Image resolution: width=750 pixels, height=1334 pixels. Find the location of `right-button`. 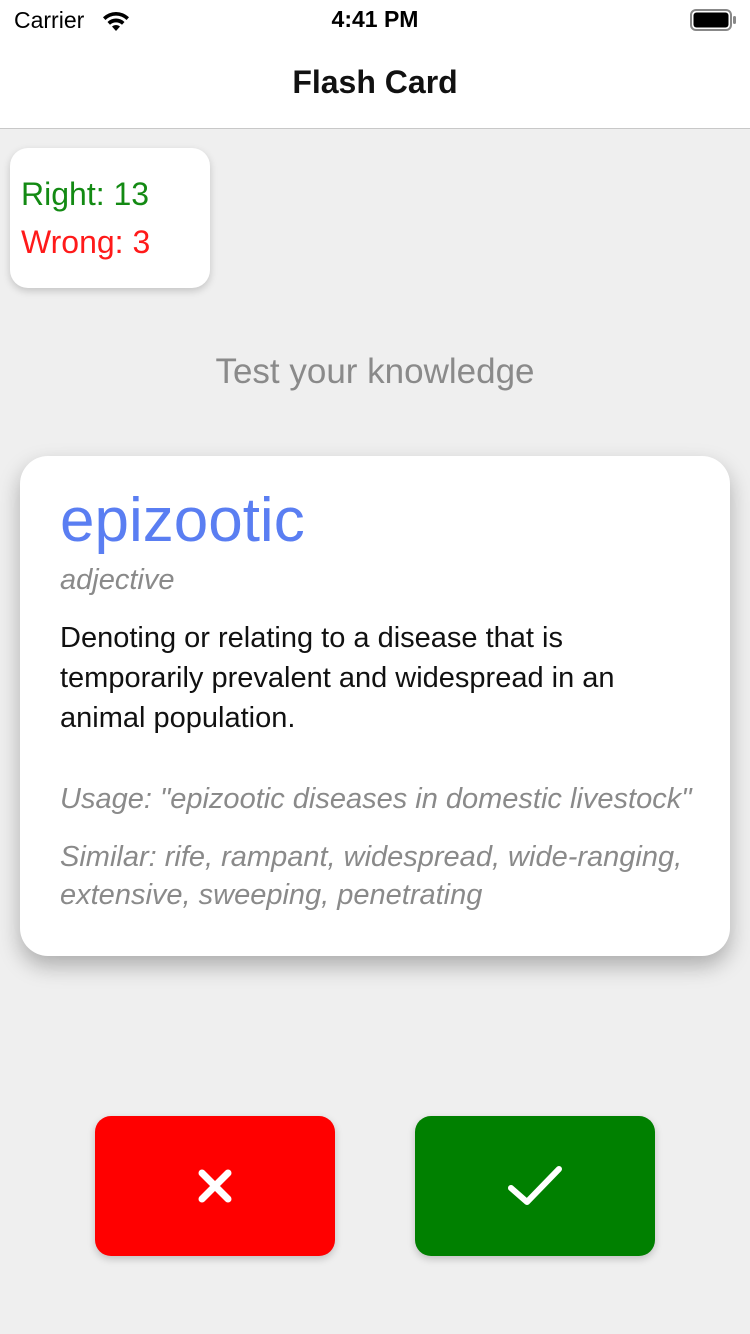

right-button is located at coordinates (535, 1186).